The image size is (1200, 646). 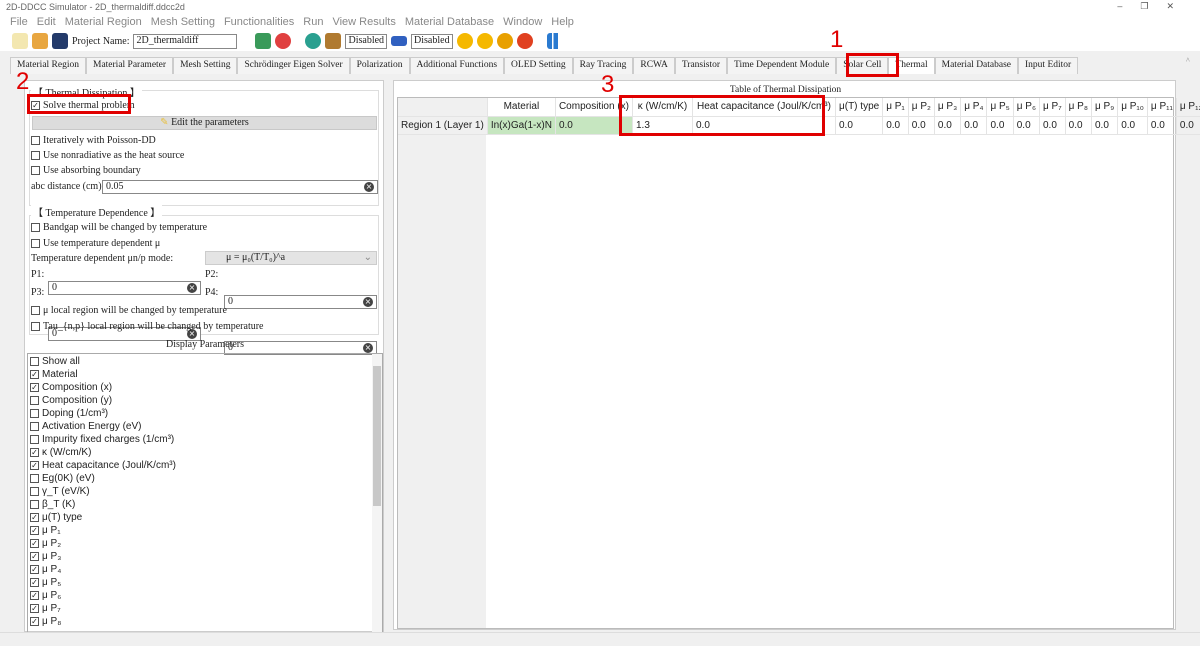 What do you see at coordinates (443, 125) in the screenshot?
I see `row-header: Region 1 (Layer 1)` at bounding box center [443, 125].